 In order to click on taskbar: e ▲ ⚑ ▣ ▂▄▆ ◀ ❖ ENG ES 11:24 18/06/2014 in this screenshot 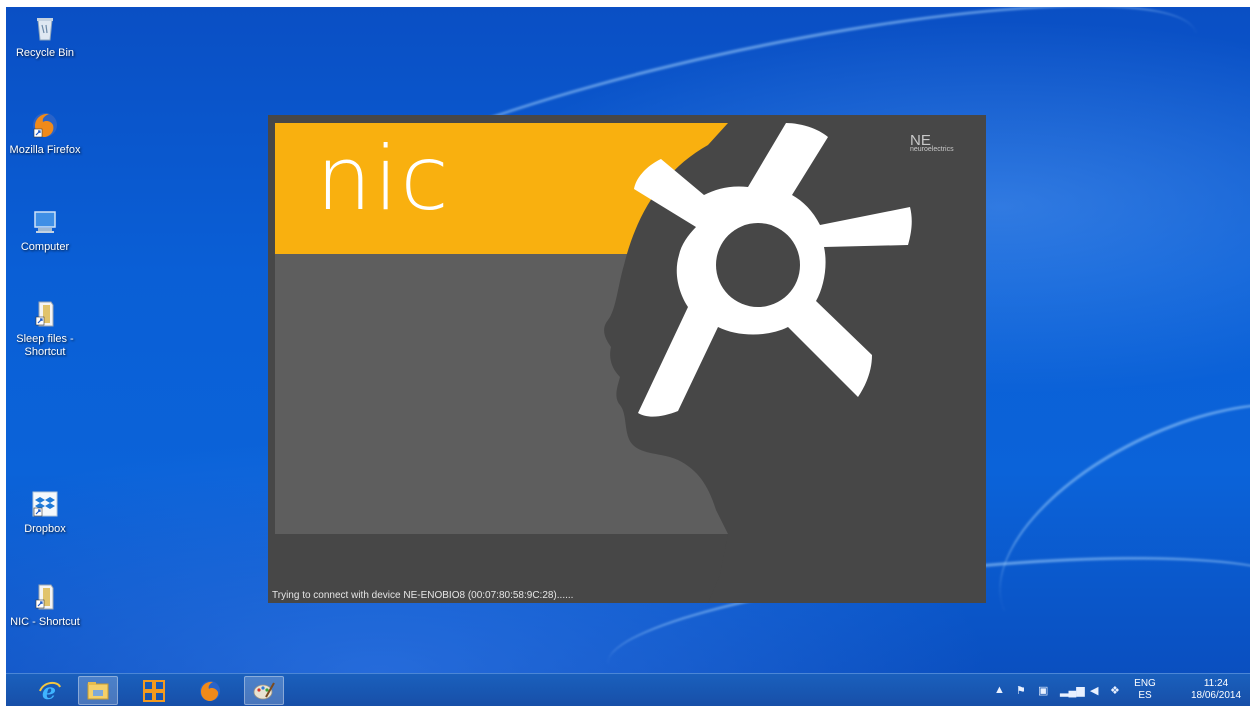, I will do `click(628, 689)`.